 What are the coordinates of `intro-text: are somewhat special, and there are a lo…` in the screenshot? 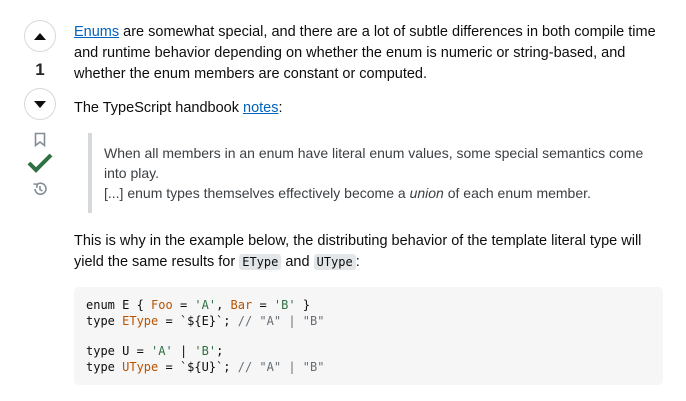 It's located at (365, 53).